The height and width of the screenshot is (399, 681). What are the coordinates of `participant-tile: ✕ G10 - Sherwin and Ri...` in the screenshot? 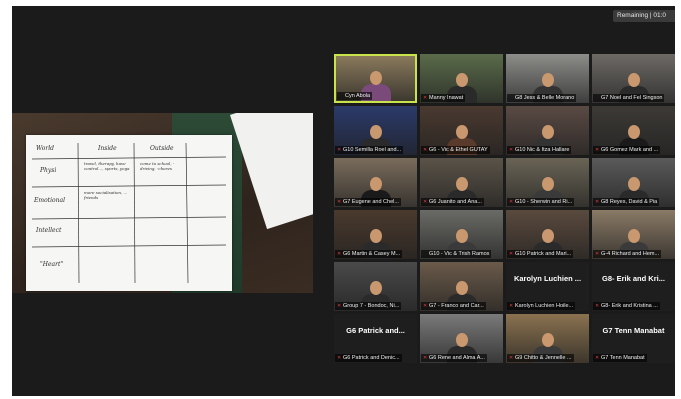 It's located at (547, 182).